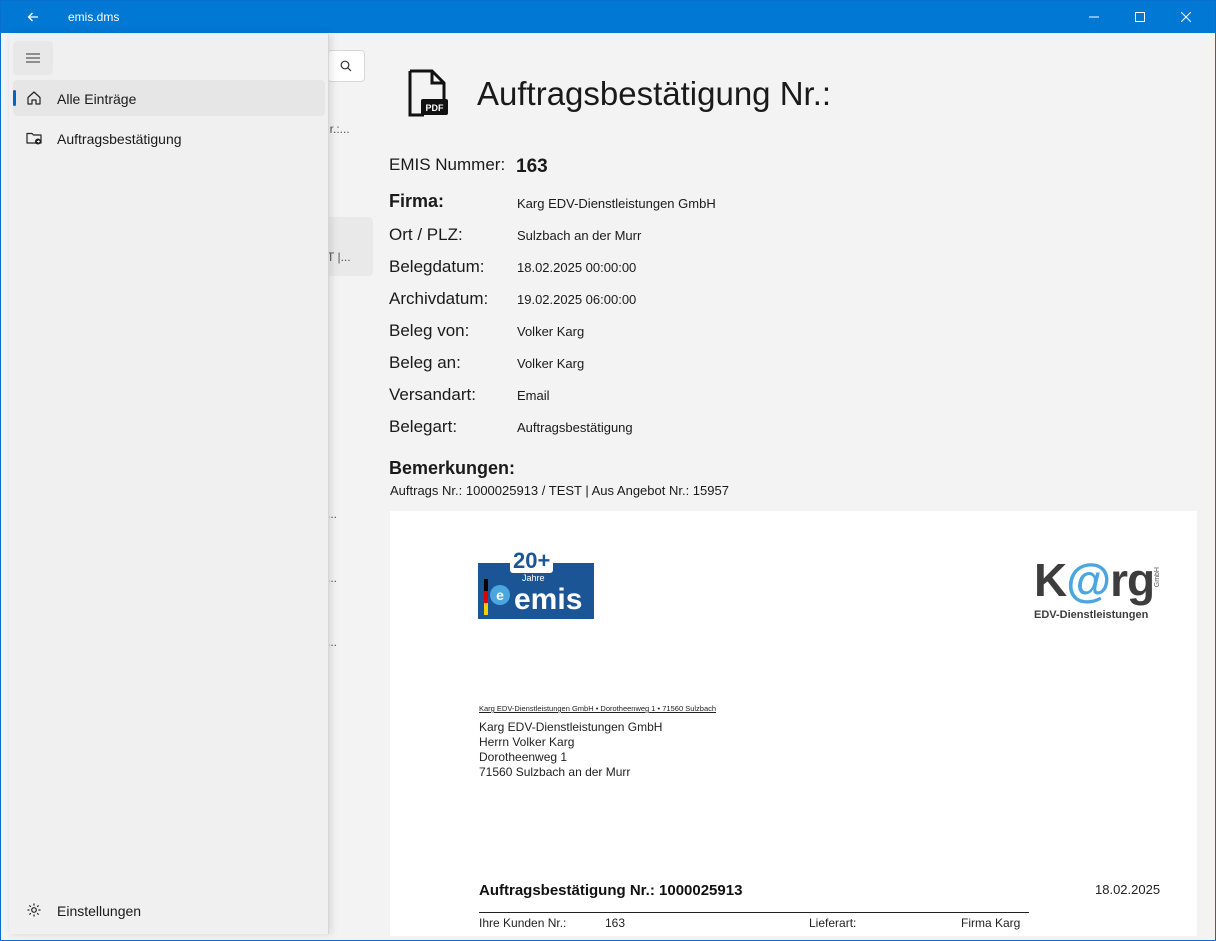  I want to click on field-value-ort: Sulzbach an der Murr, so click(579, 235).